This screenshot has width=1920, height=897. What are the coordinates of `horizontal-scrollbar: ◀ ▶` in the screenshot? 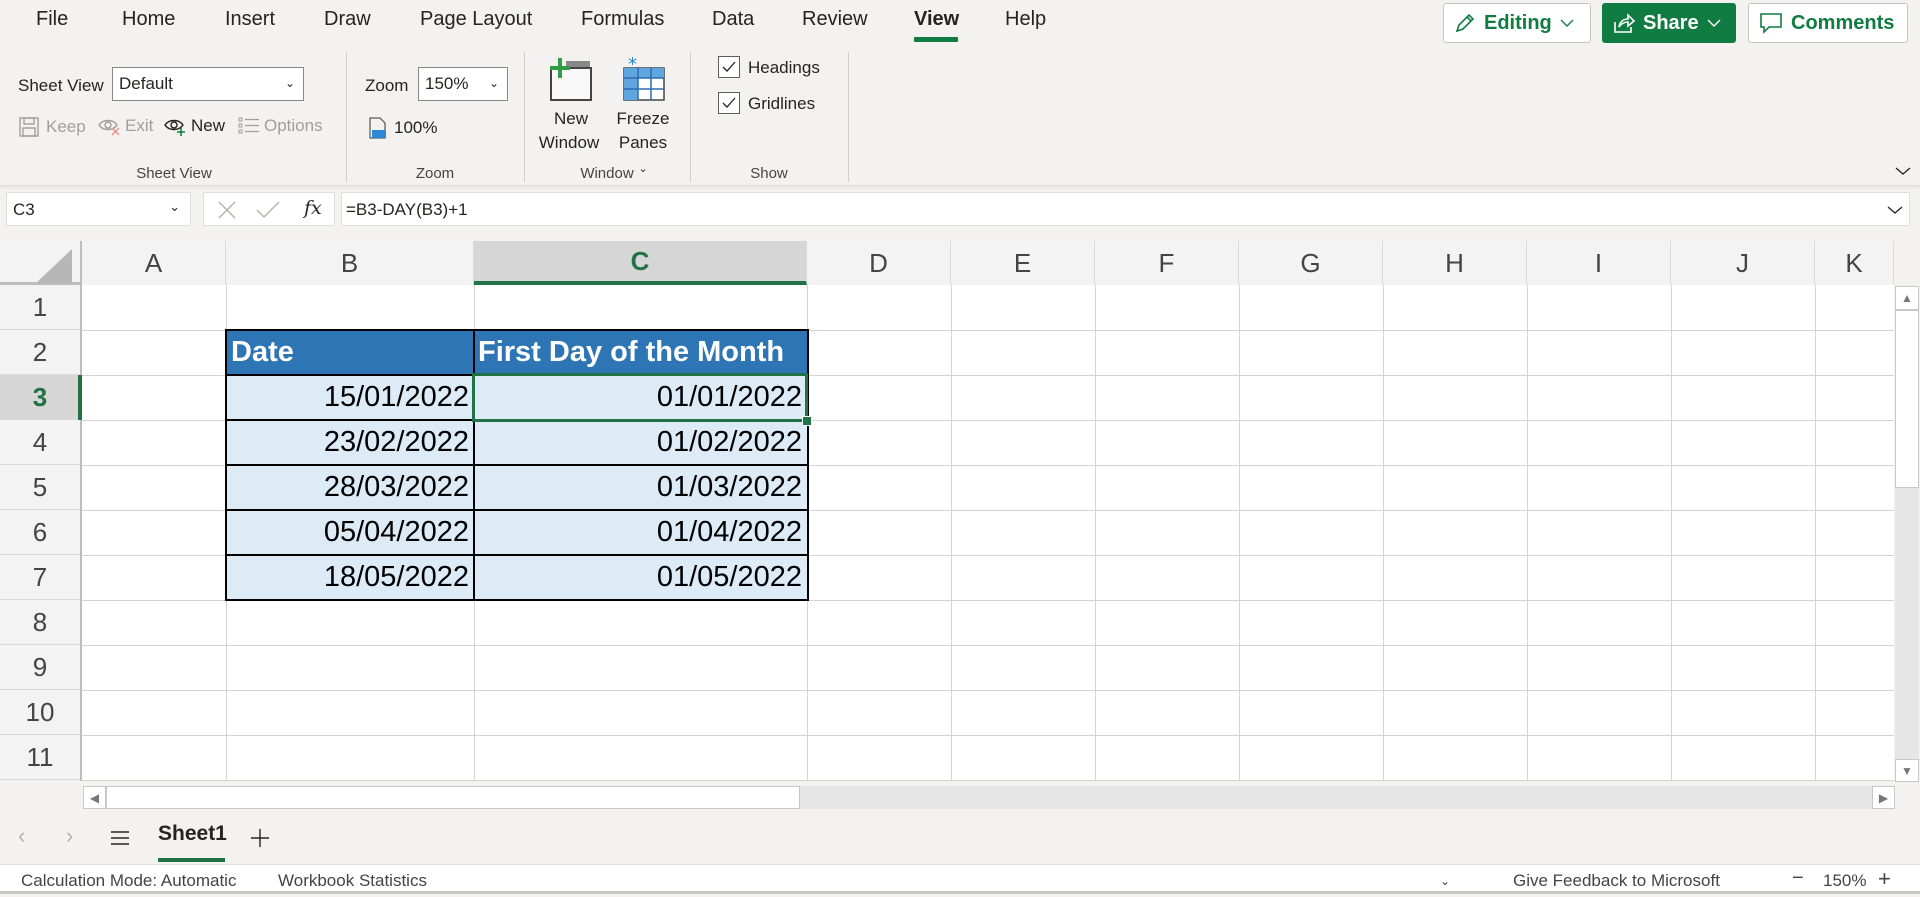 It's located at (989, 797).